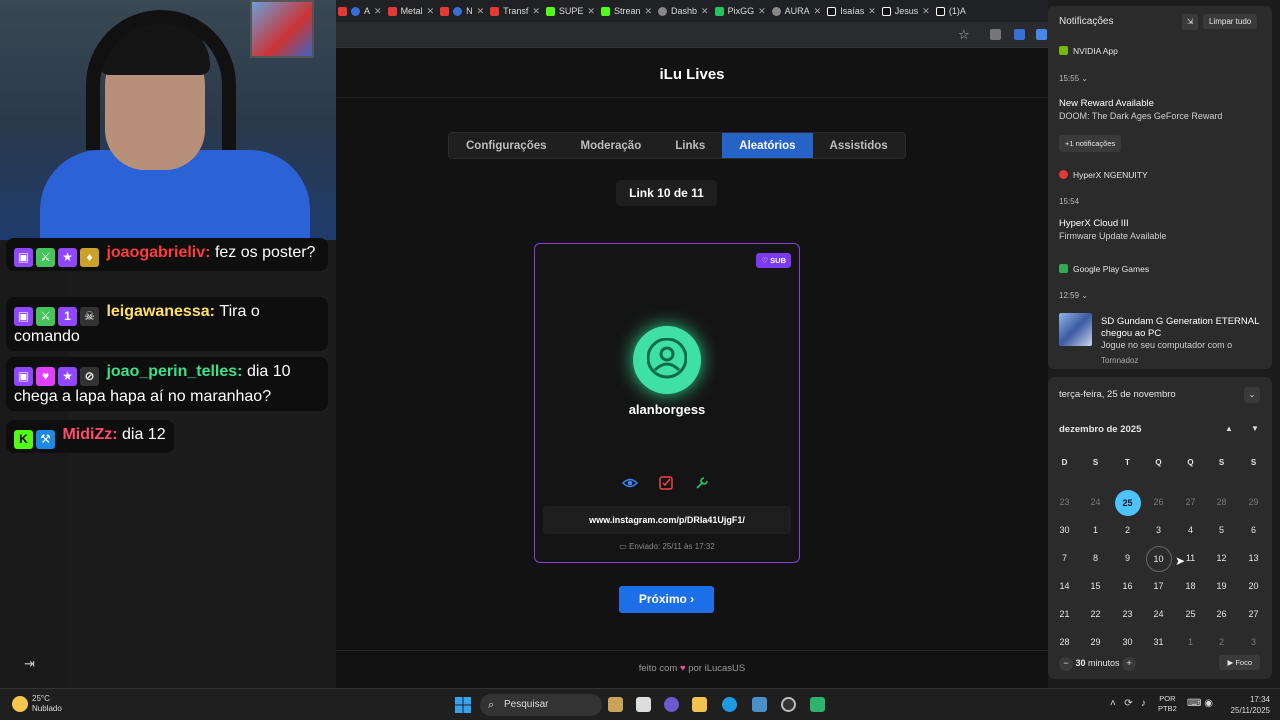  What do you see at coordinates (1106, 103) in the screenshot?
I see `notification-title: New Reward Available` at bounding box center [1106, 103].